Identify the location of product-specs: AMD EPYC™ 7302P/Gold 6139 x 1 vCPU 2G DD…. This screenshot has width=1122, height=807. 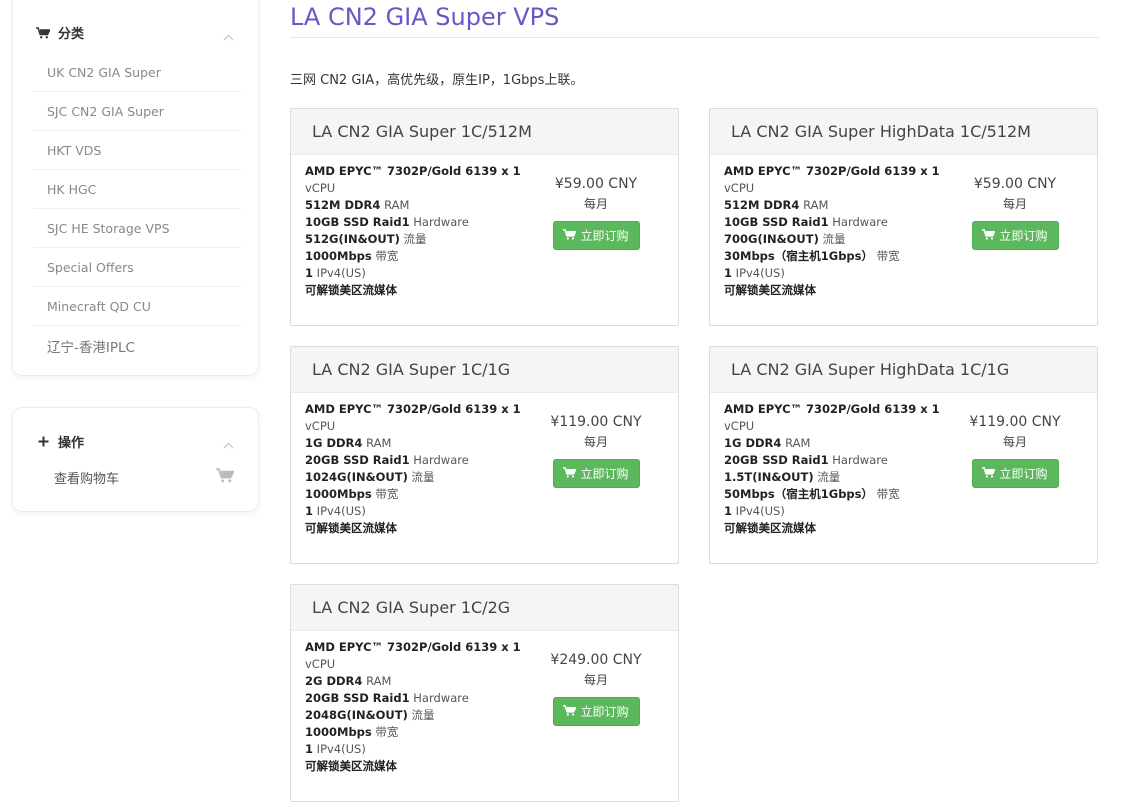
(413, 707).